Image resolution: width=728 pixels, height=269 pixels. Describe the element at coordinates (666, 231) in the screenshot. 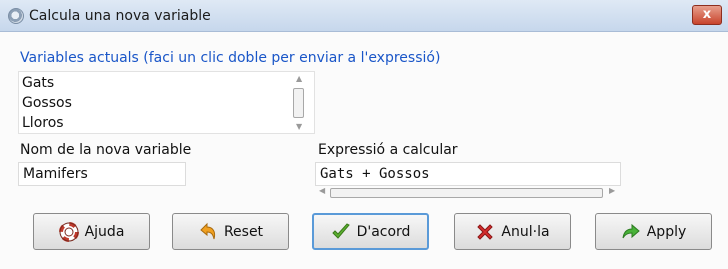

I see `apply-button-label: Apply` at that location.